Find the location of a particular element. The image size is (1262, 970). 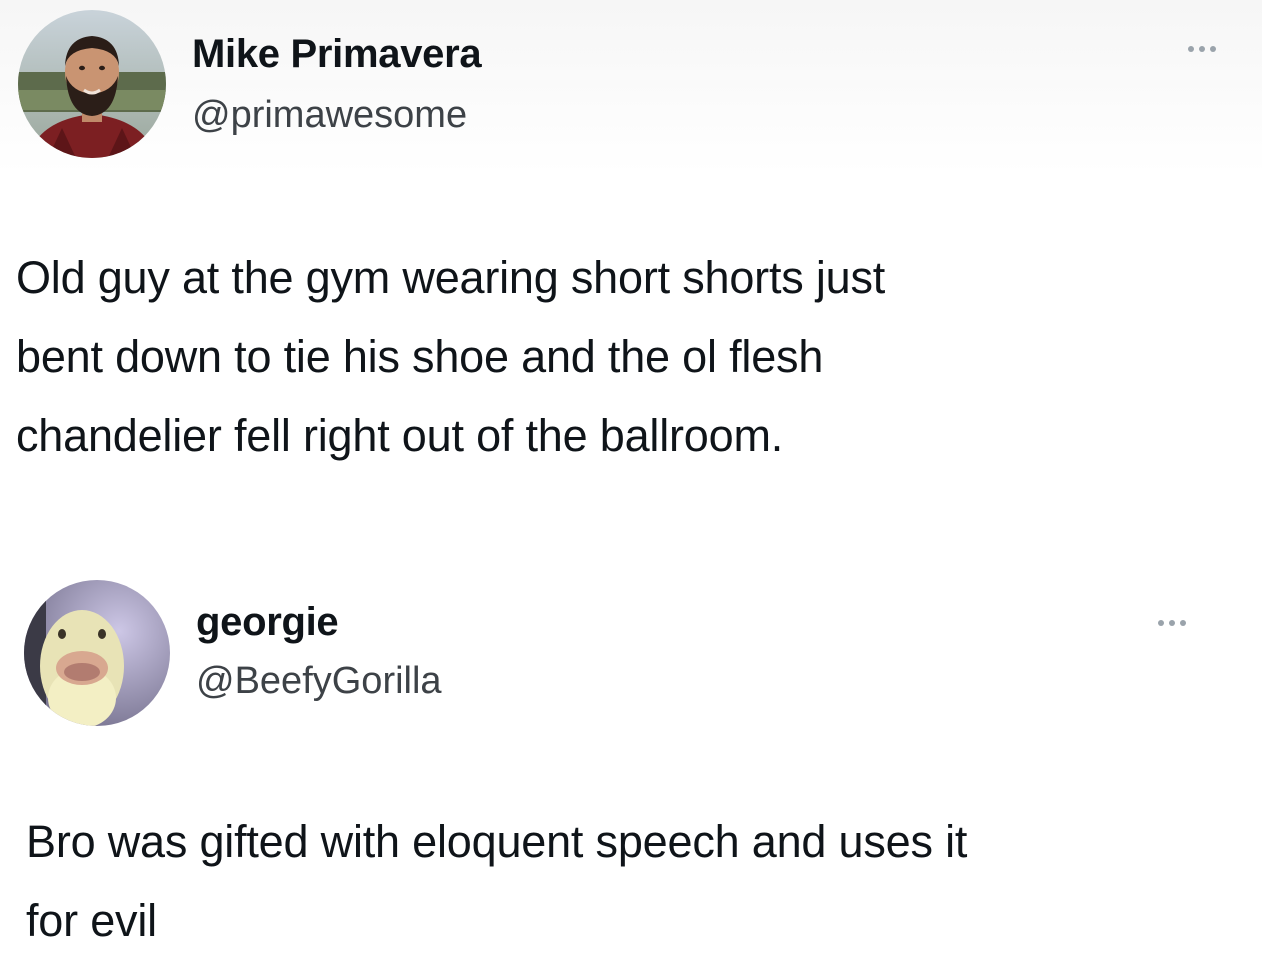

avatar-duck-icon is located at coordinates (97, 653).